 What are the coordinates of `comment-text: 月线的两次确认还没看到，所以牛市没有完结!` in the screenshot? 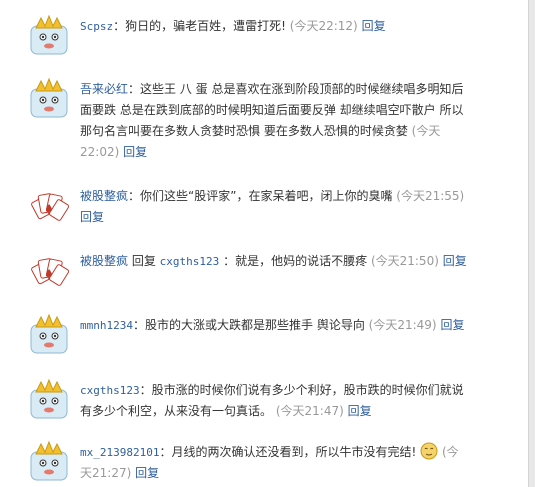 It's located at (294, 452).